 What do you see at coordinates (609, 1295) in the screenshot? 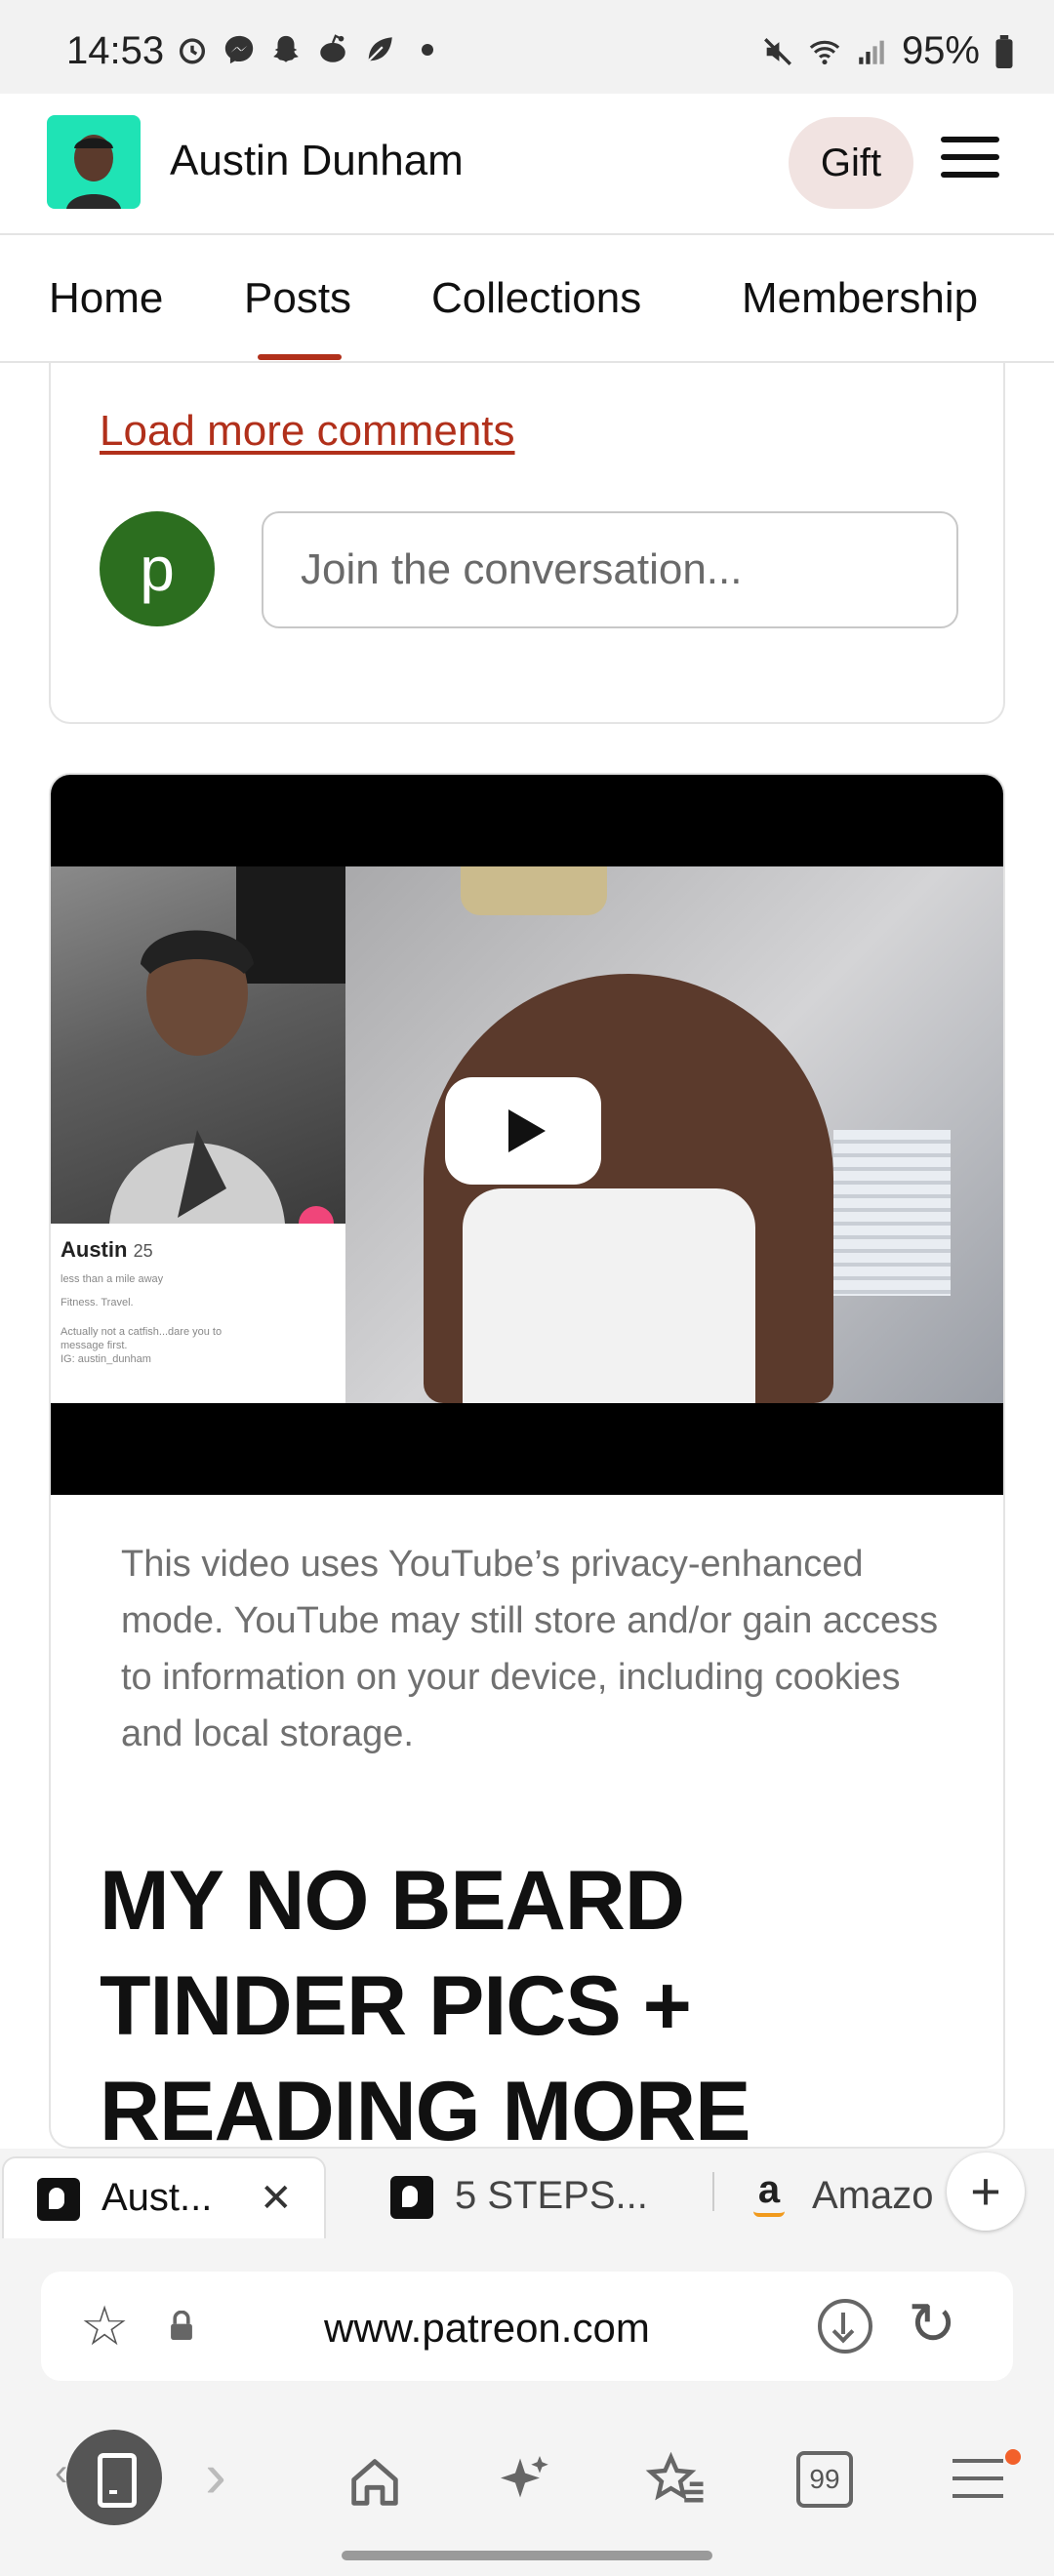
I see `presenter-shirt` at bounding box center [609, 1295].